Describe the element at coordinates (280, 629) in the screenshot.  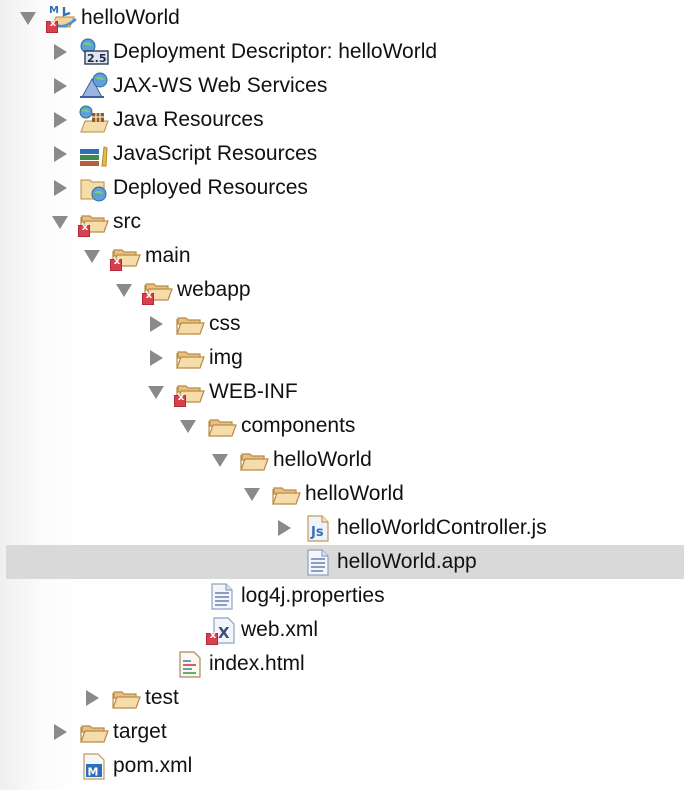
I see `tree-item-label: web.xml` at that location.